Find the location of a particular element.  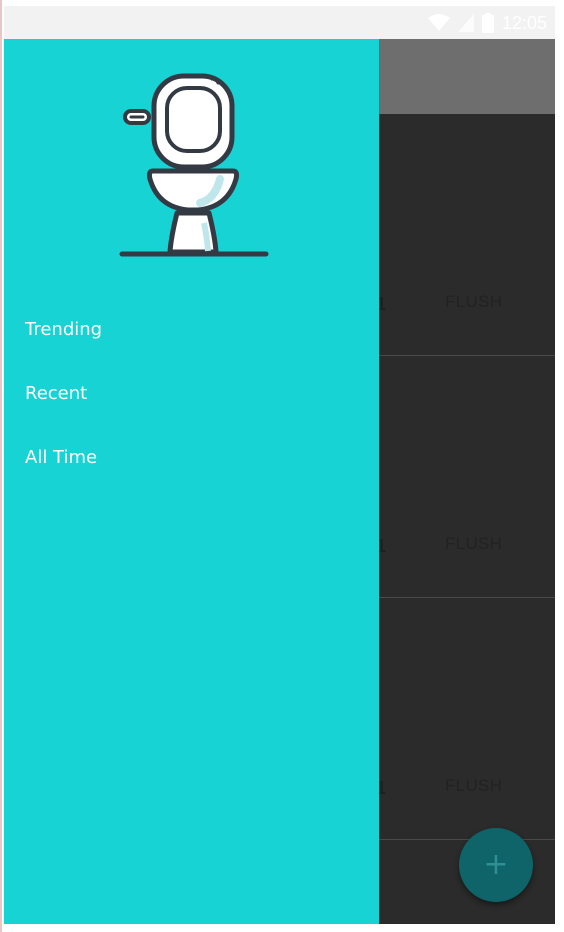

status-icons: 12:05 is located at coordinates (487, 23).